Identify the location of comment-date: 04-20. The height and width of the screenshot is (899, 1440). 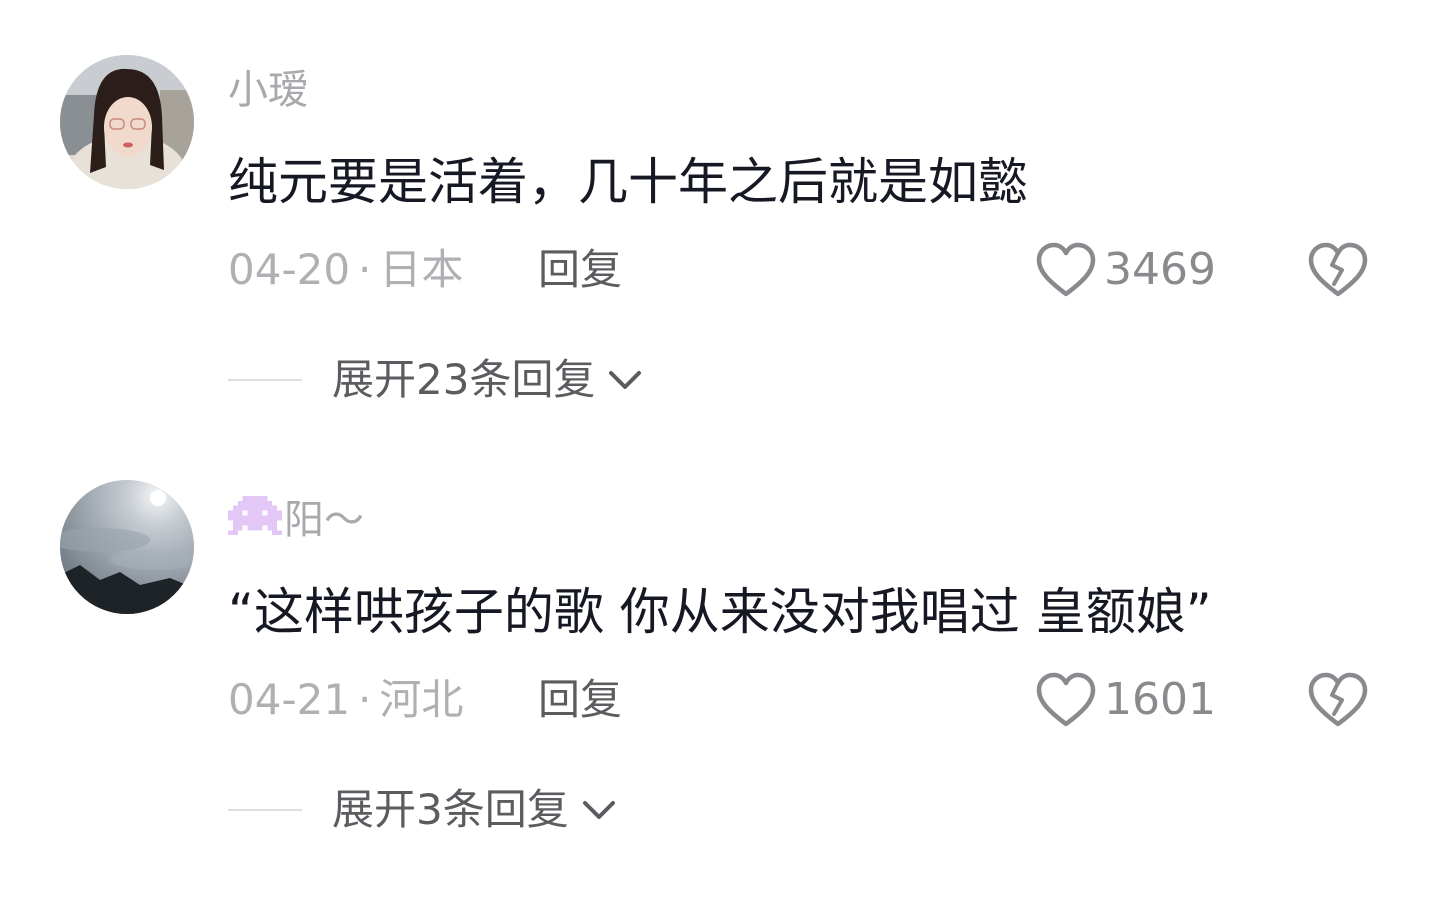
(289, 269).